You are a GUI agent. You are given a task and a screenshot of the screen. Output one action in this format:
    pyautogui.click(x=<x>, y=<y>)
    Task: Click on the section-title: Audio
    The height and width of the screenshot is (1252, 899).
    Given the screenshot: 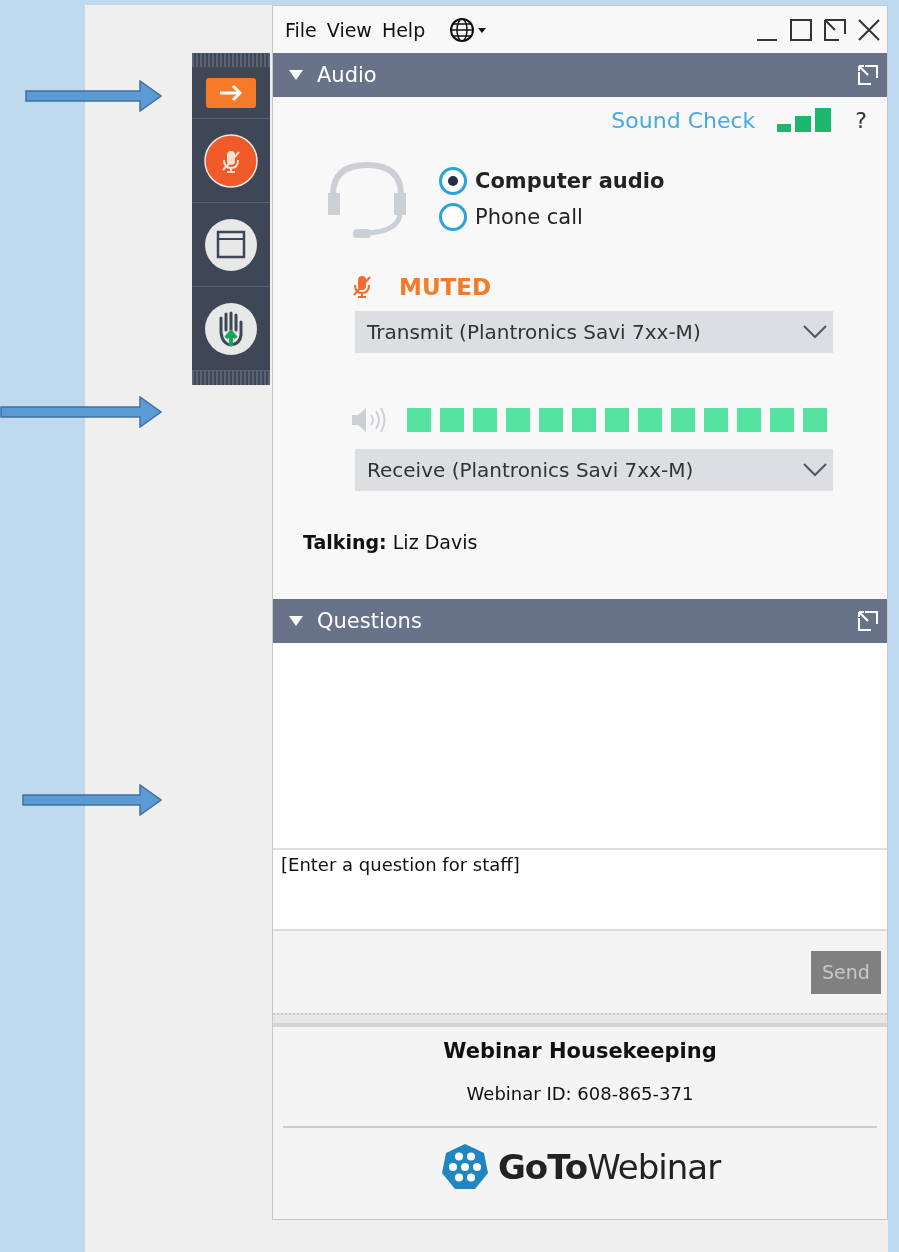 What is the action you would take?
    pyautogui.click(x=347, y=75)
    